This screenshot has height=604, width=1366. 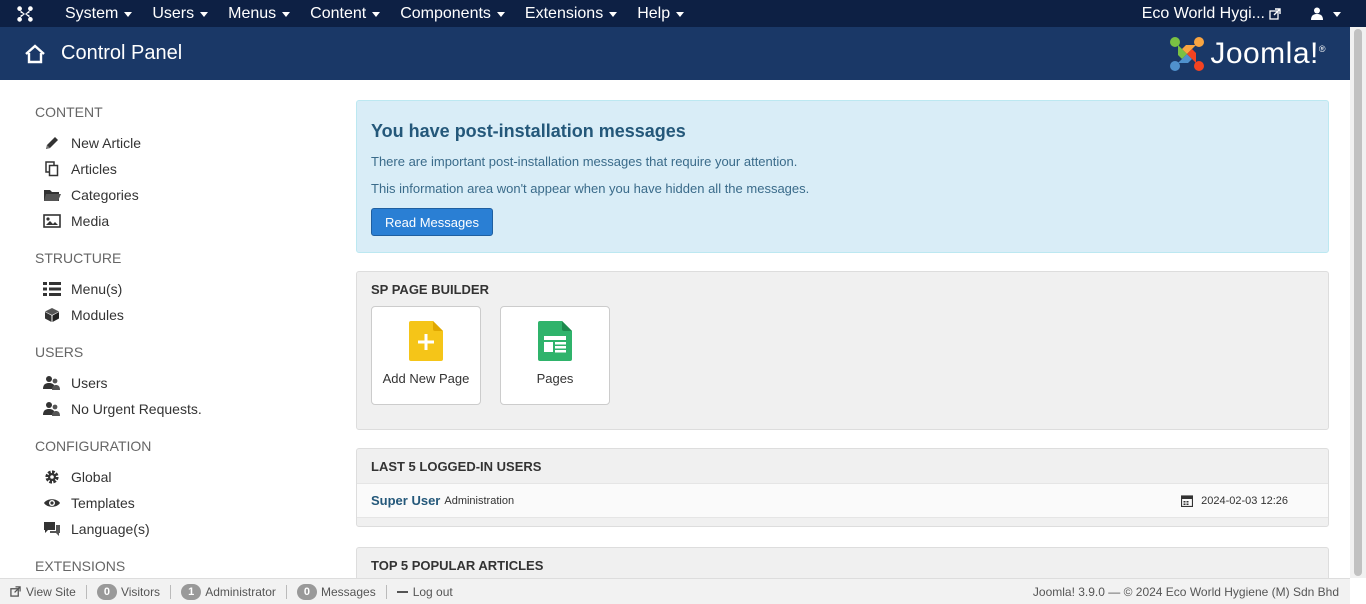 I want to click on joomla-logo: Joomla!®, so click(x=1247, y=54).